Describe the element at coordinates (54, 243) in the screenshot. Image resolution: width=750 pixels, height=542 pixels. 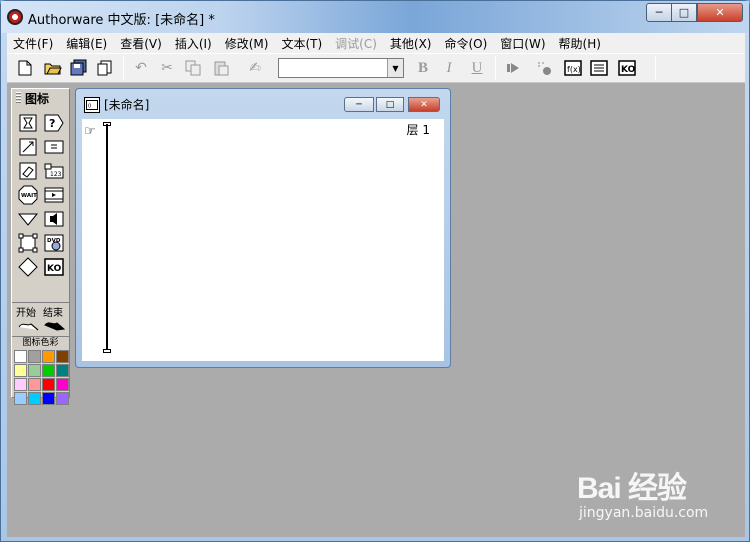
I see `dvd-icon: DVD` at that location.